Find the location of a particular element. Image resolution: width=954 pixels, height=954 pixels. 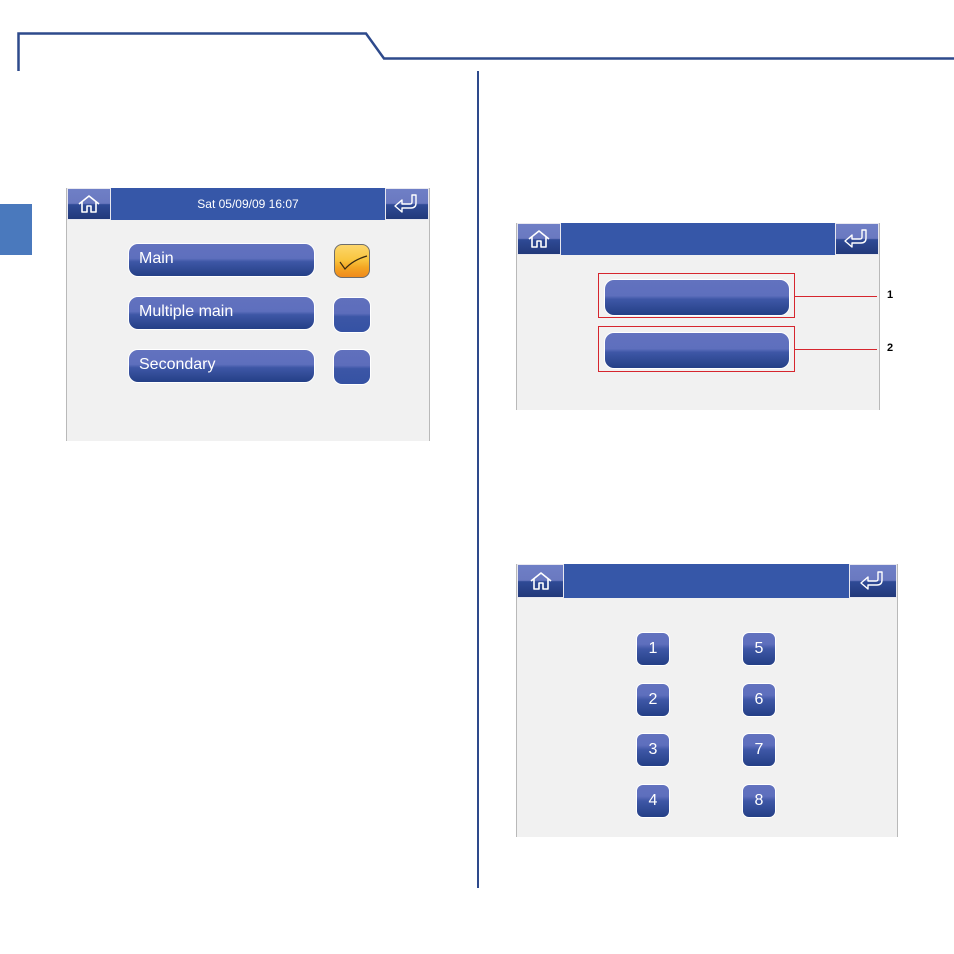

option-label: Secondary is located at coordinates (177, 364).